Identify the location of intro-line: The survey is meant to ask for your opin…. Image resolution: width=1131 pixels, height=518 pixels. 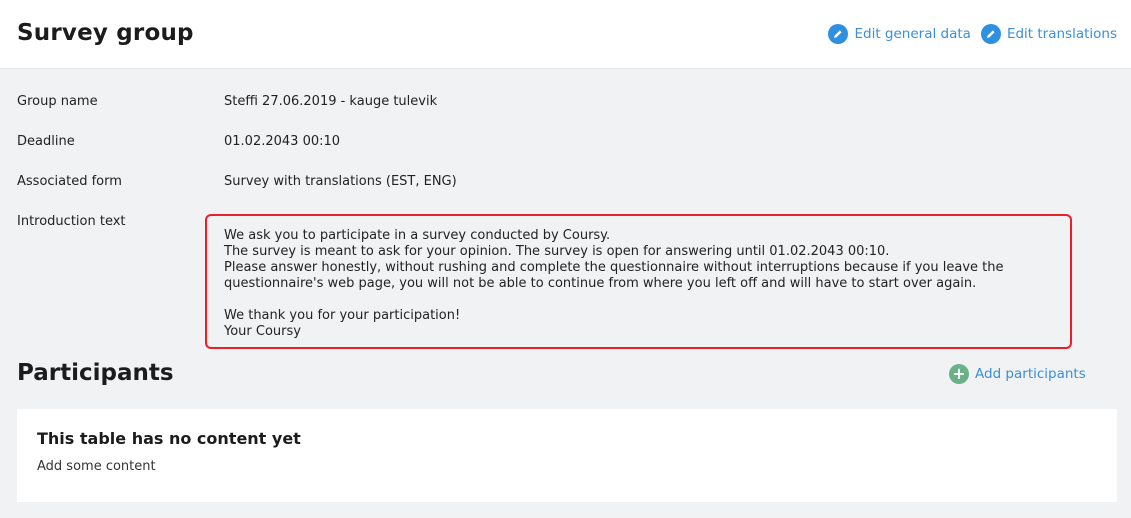
(557, 251).